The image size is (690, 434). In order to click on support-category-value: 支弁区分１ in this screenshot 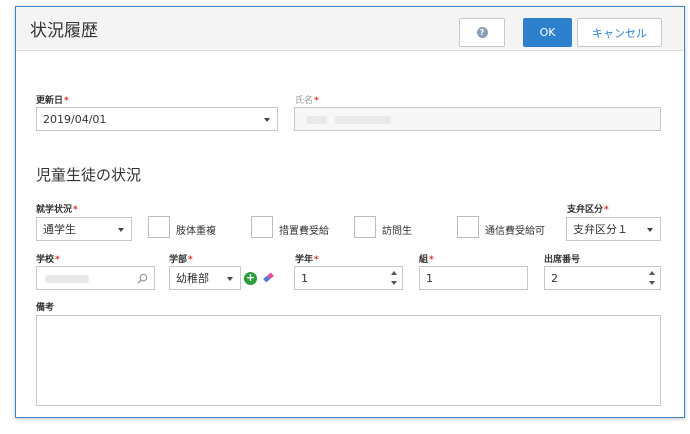, I will do `click(600, 229)`.